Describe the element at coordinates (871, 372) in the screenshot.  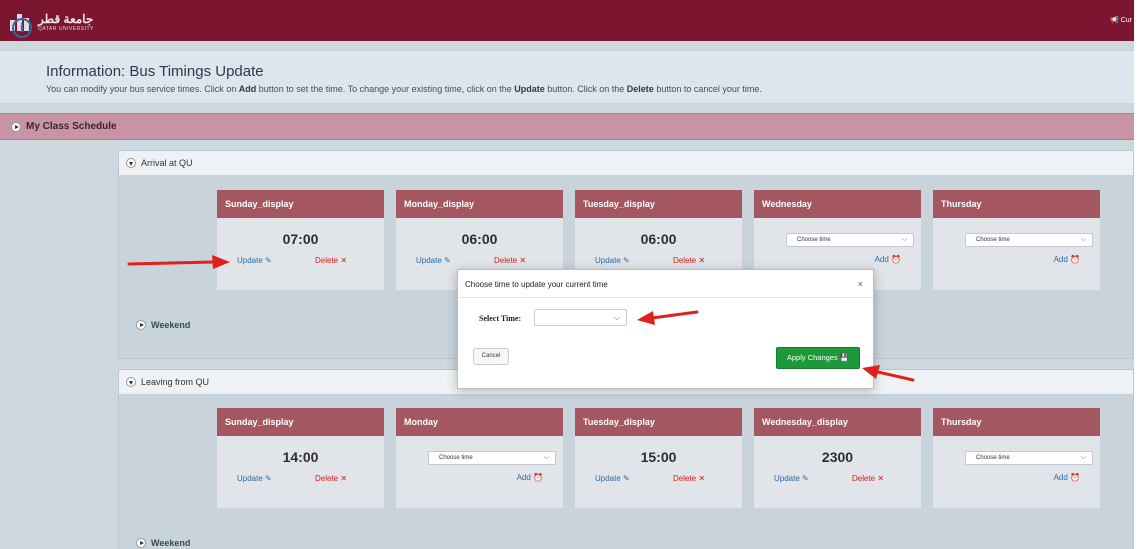
I see `arrow-to-apply-head` at that location.